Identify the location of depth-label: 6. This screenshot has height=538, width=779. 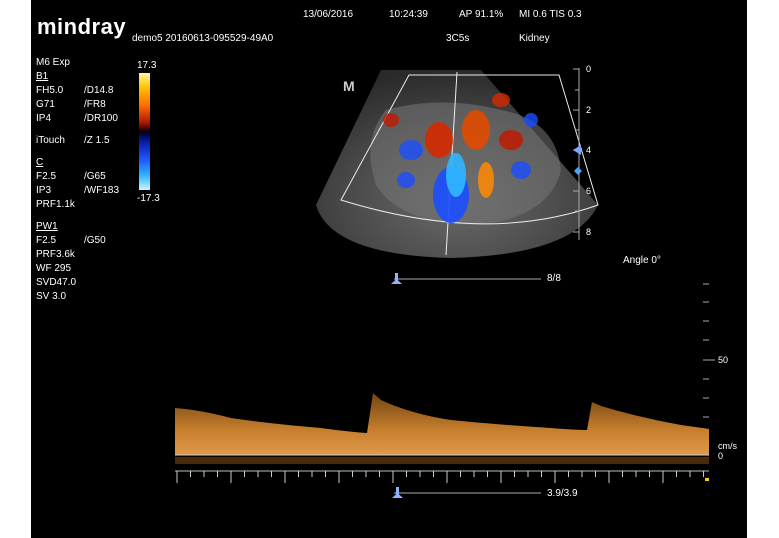
(589, 191).